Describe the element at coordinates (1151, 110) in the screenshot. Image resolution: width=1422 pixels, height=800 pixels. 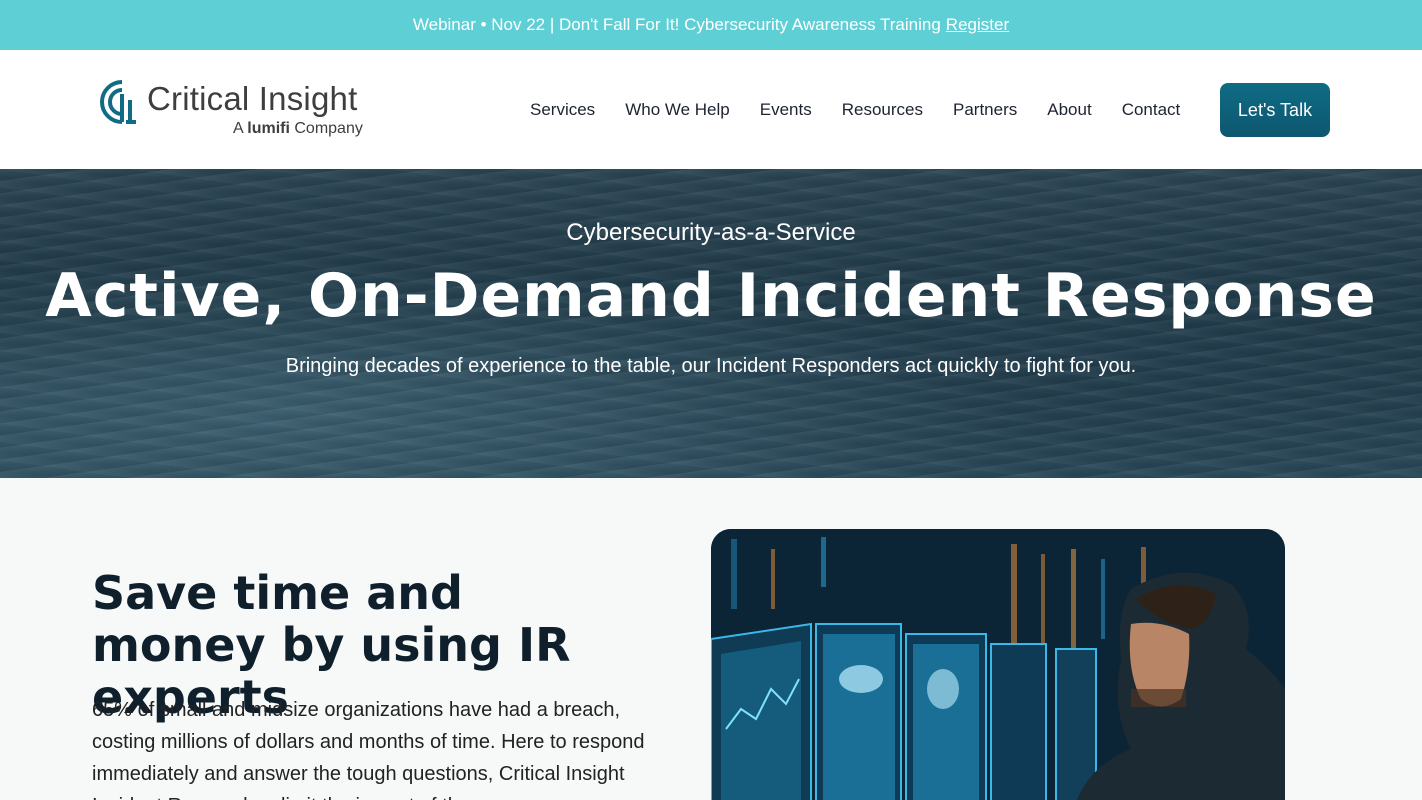
I see `nav-item-contact: Contact` at that location.